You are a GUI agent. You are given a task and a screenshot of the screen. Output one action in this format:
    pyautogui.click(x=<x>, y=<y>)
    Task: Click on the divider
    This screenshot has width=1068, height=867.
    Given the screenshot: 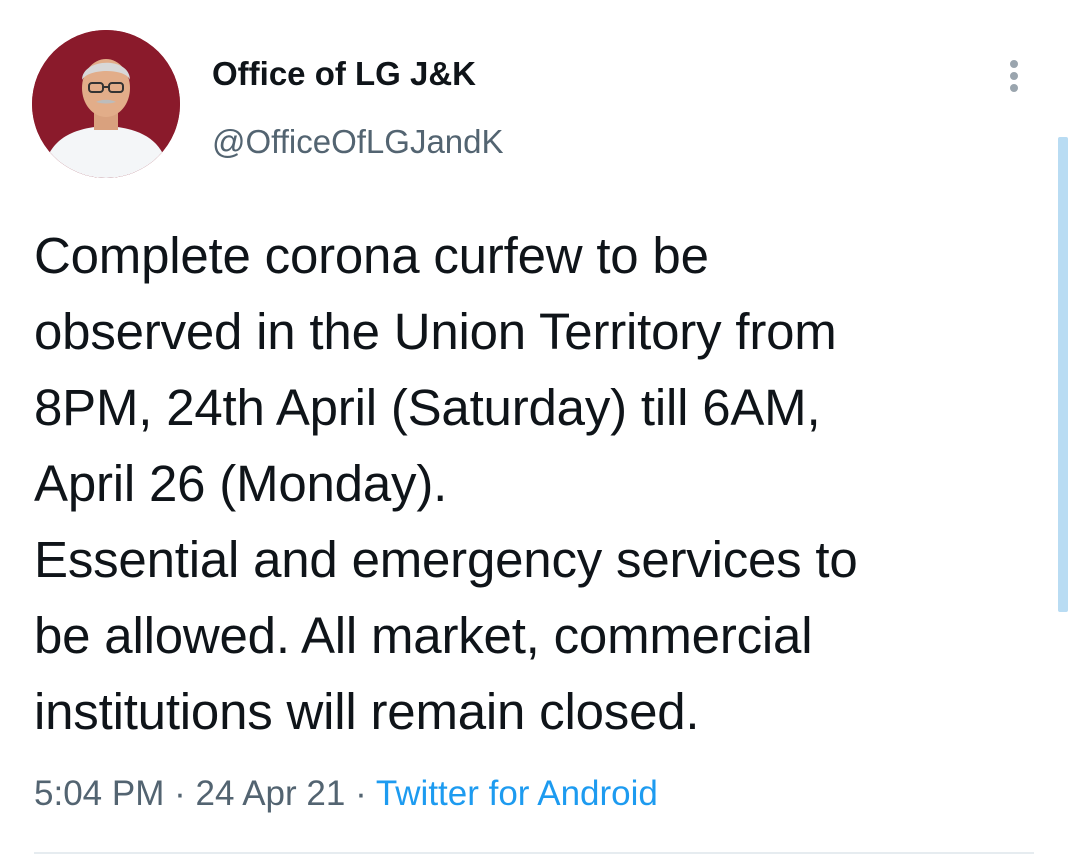 What is the action you would take?
    pyautogui.click(x=534, y=853)
    